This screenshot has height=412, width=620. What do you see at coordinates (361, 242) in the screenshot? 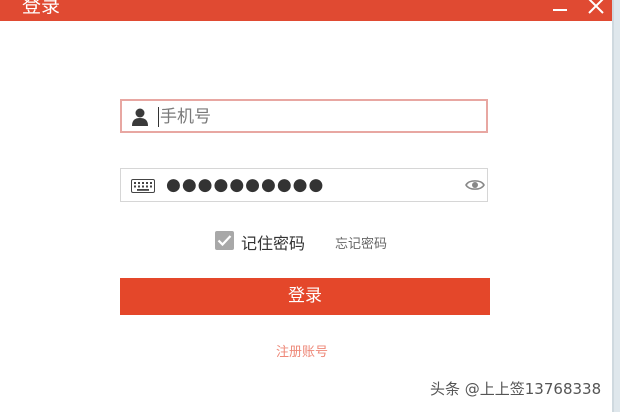
I see `forgot-password-link: 忘记密码` at bounding box center [361, 242].